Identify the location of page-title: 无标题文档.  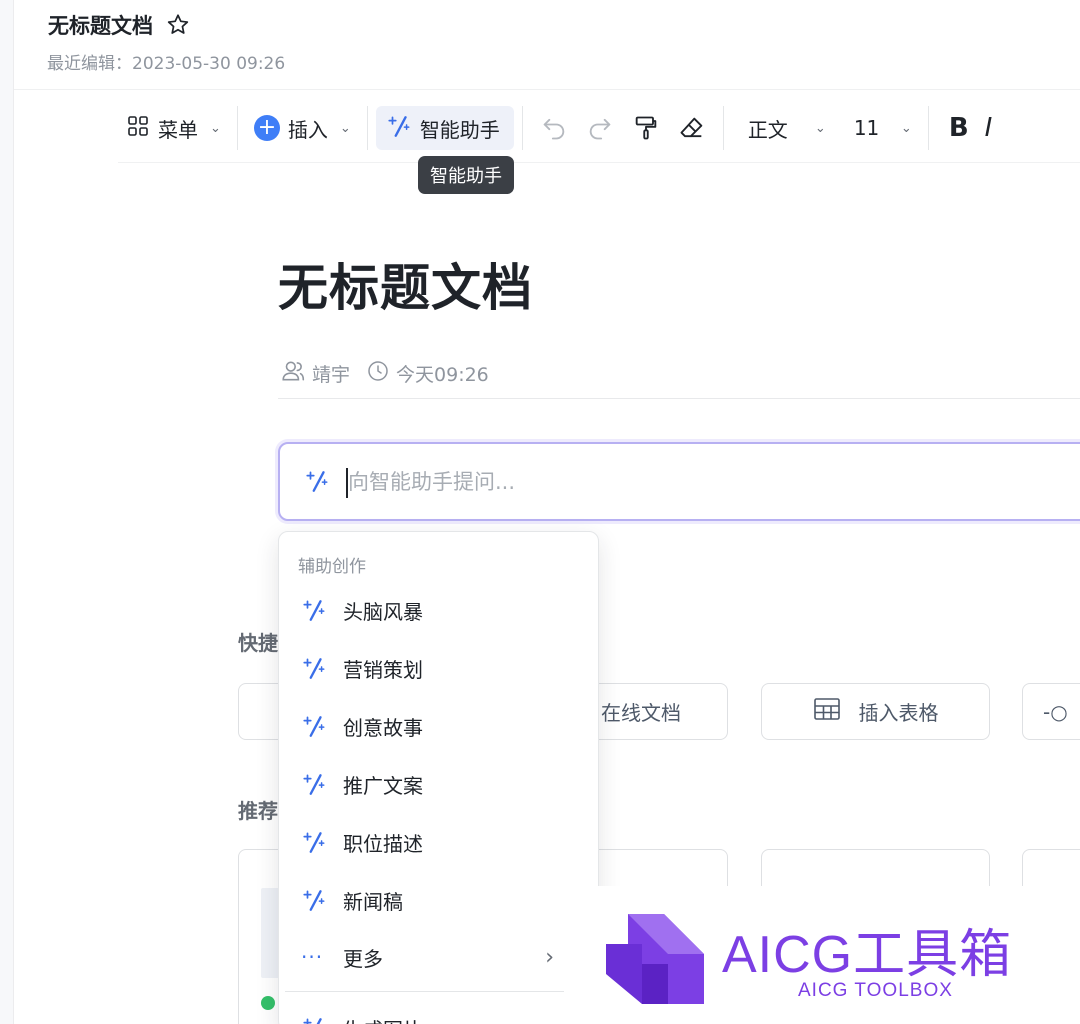
(405, 284).